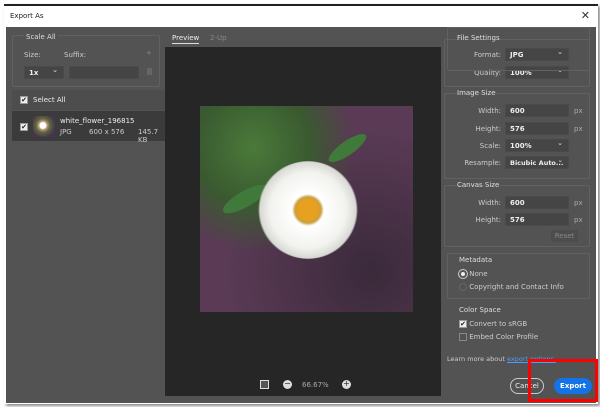  I want to click on embed-profile-option: ✔ Embed Color Profile, so click(498, 337).